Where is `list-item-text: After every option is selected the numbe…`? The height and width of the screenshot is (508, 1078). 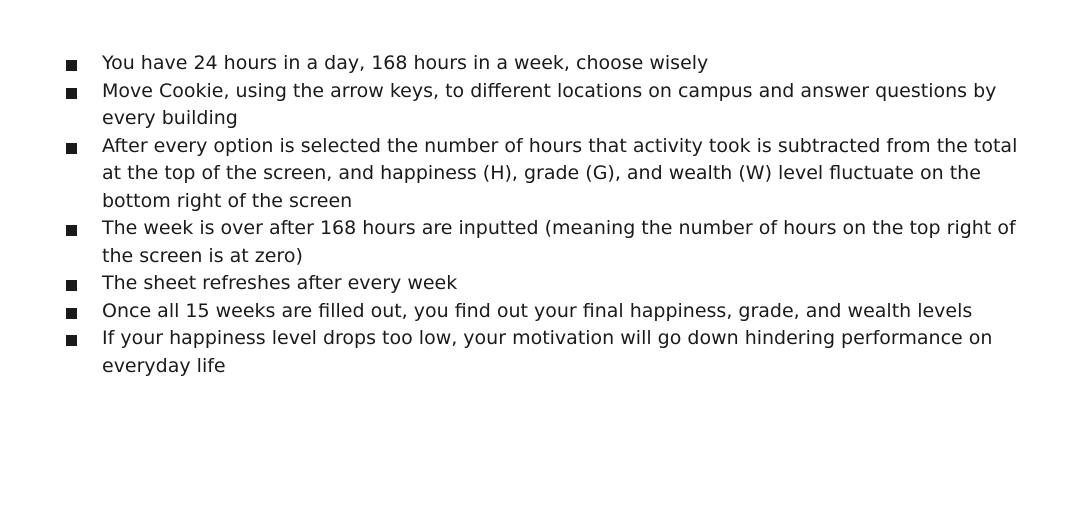 list-item-text: After every option is selected the numbe… is located at coordinates (560, 173).